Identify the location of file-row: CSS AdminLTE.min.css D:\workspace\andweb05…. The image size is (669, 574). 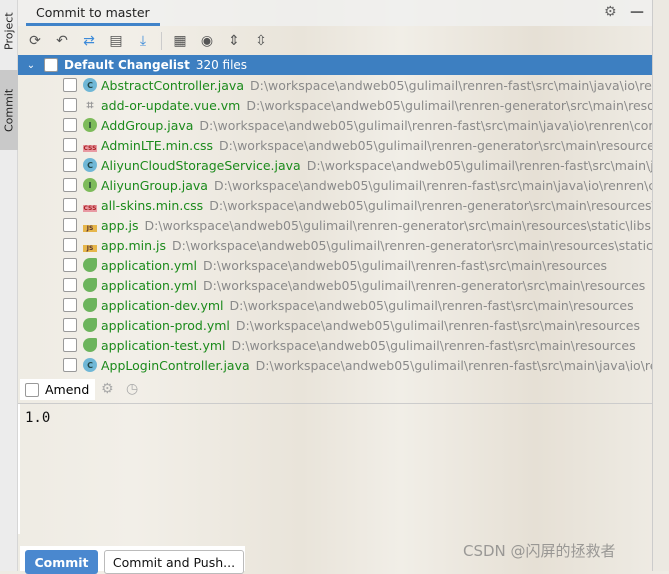
(335, 145).